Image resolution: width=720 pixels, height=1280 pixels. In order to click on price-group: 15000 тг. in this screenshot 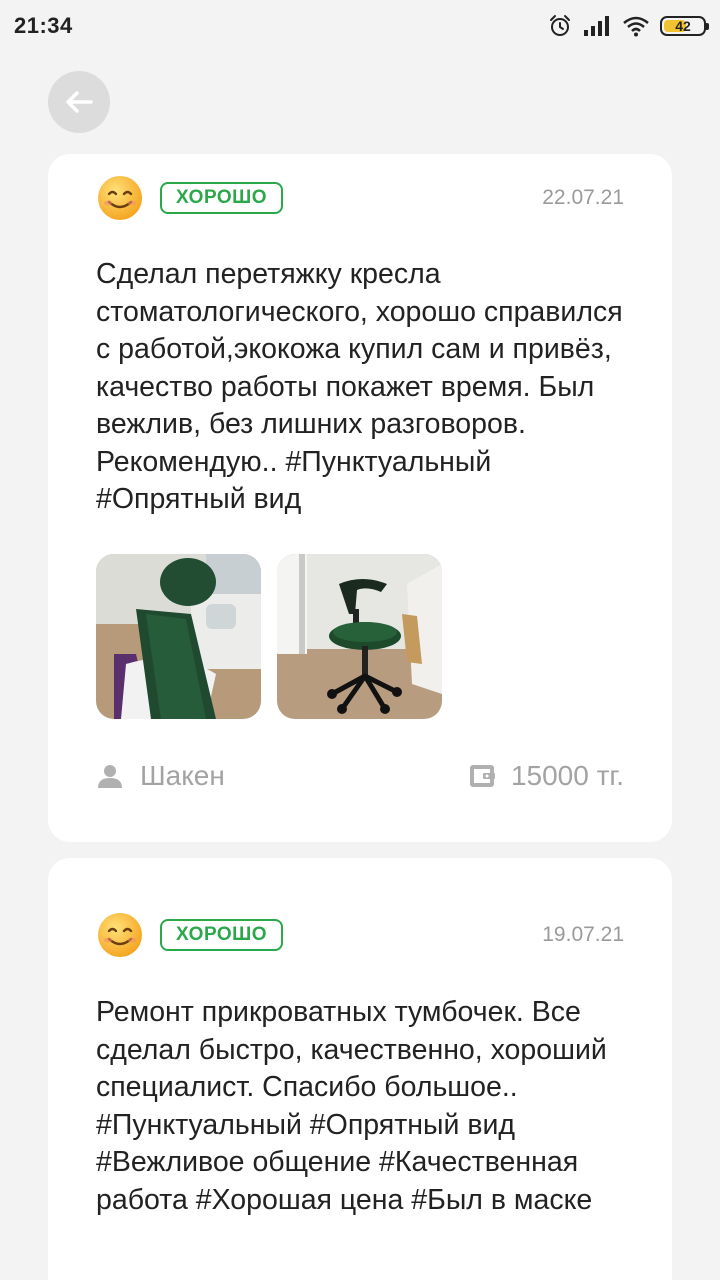, I will do `click(546, 776)`.